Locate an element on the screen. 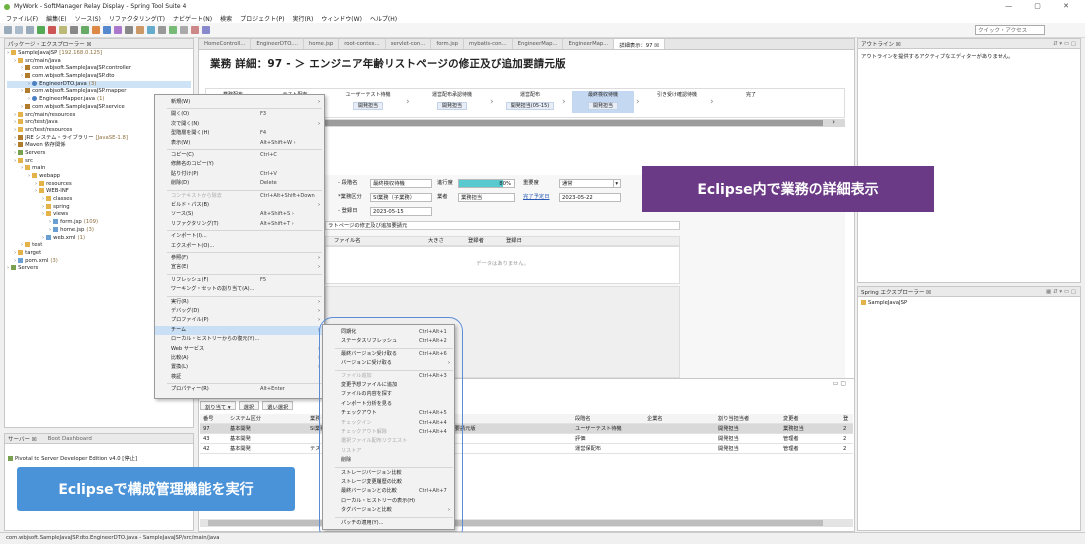 The image size is (1085, 544). stage-field: 最終検収待機 is located at coordinates (401, 183).